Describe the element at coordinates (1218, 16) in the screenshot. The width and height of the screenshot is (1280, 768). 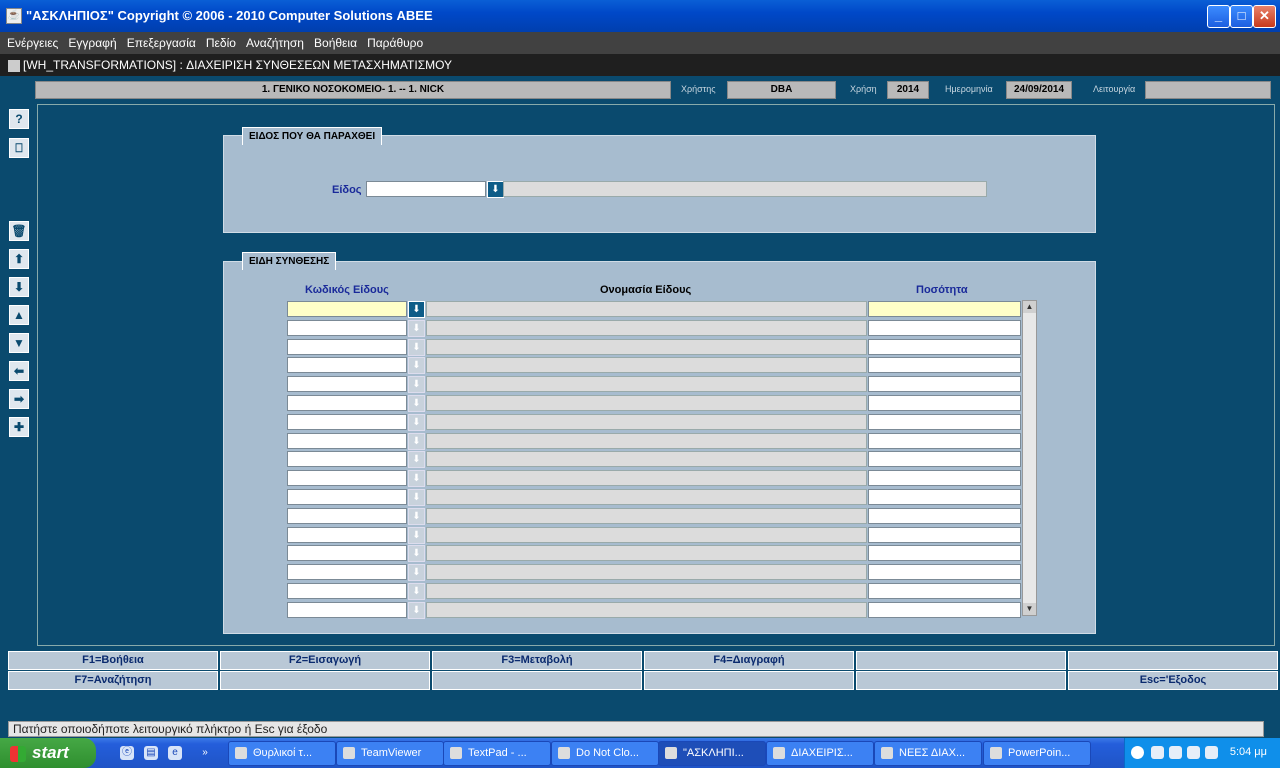
I see `minimize-button: _` at that location.